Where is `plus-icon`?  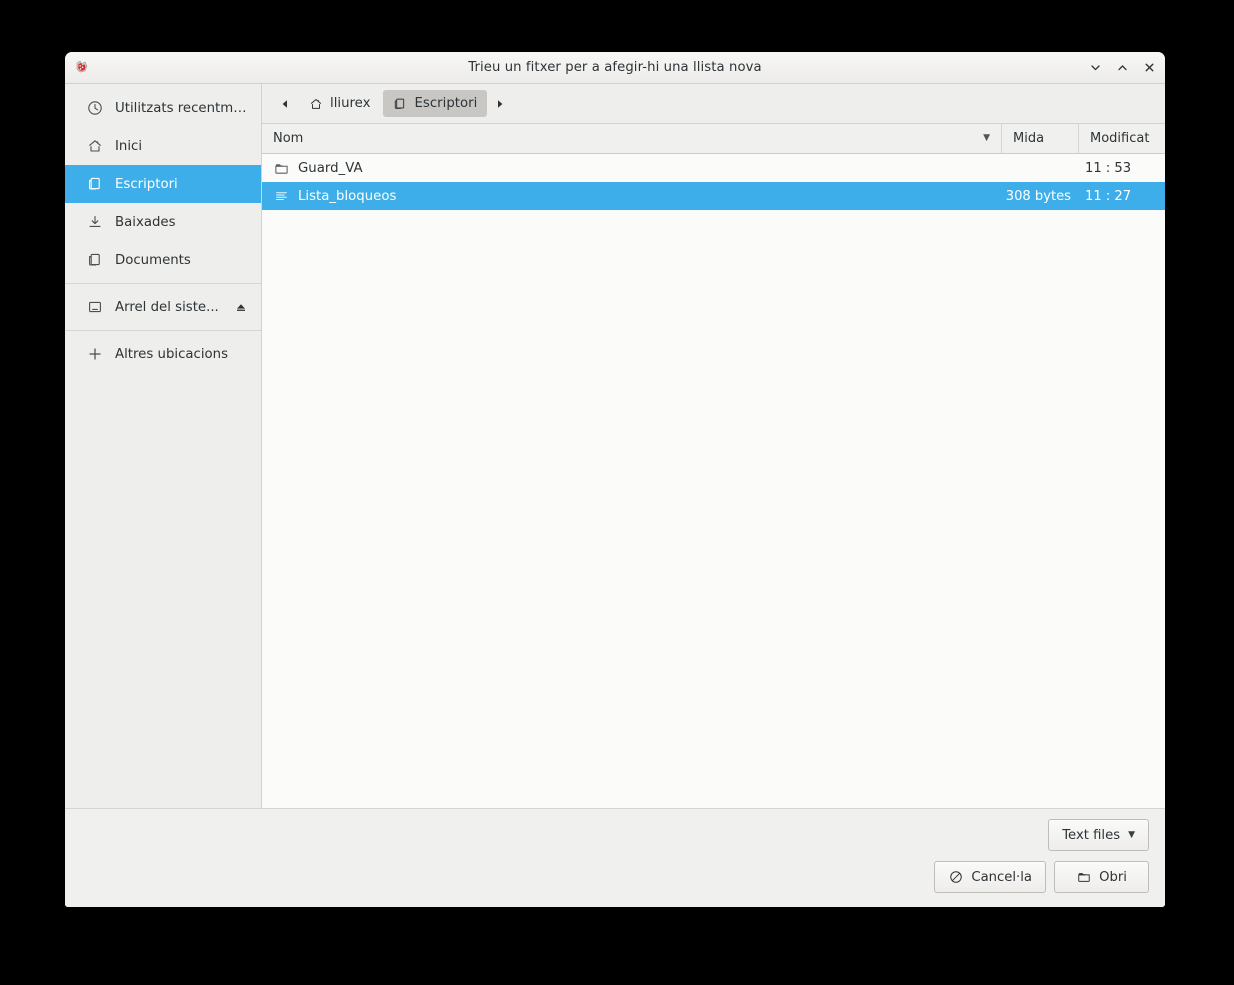 plus-icon is located at coordinates (94, 354).